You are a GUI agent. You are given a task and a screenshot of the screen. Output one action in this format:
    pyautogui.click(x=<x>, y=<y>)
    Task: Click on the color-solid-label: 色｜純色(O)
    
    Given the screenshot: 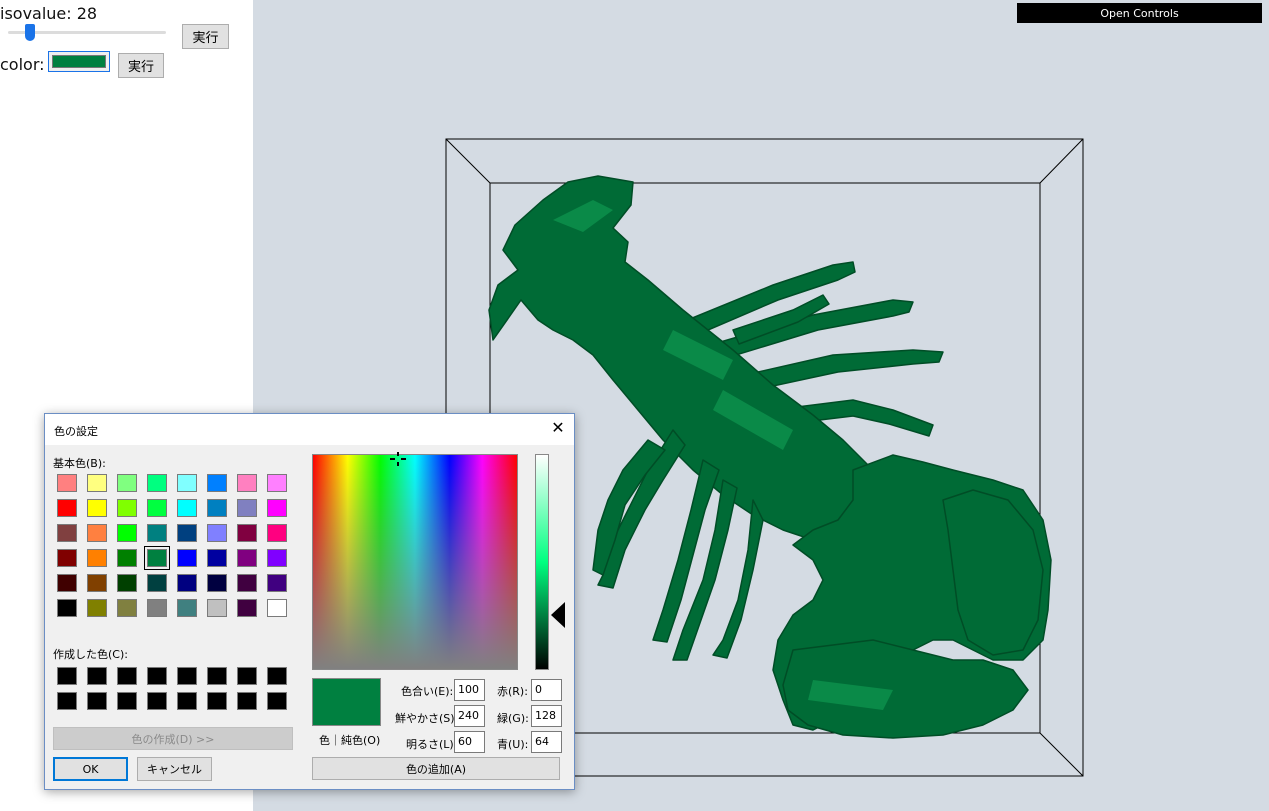 What is the action you would take?
    pyautogui.click(x=350, y=740)
    